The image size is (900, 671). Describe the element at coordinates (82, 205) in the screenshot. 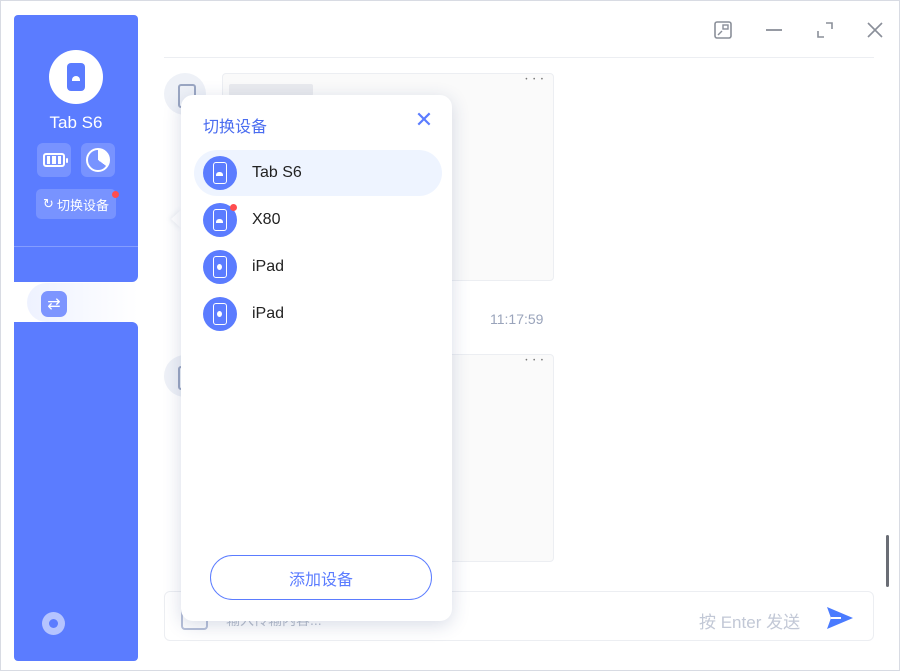

I see `switch-device-label: 切换设备` at that location.